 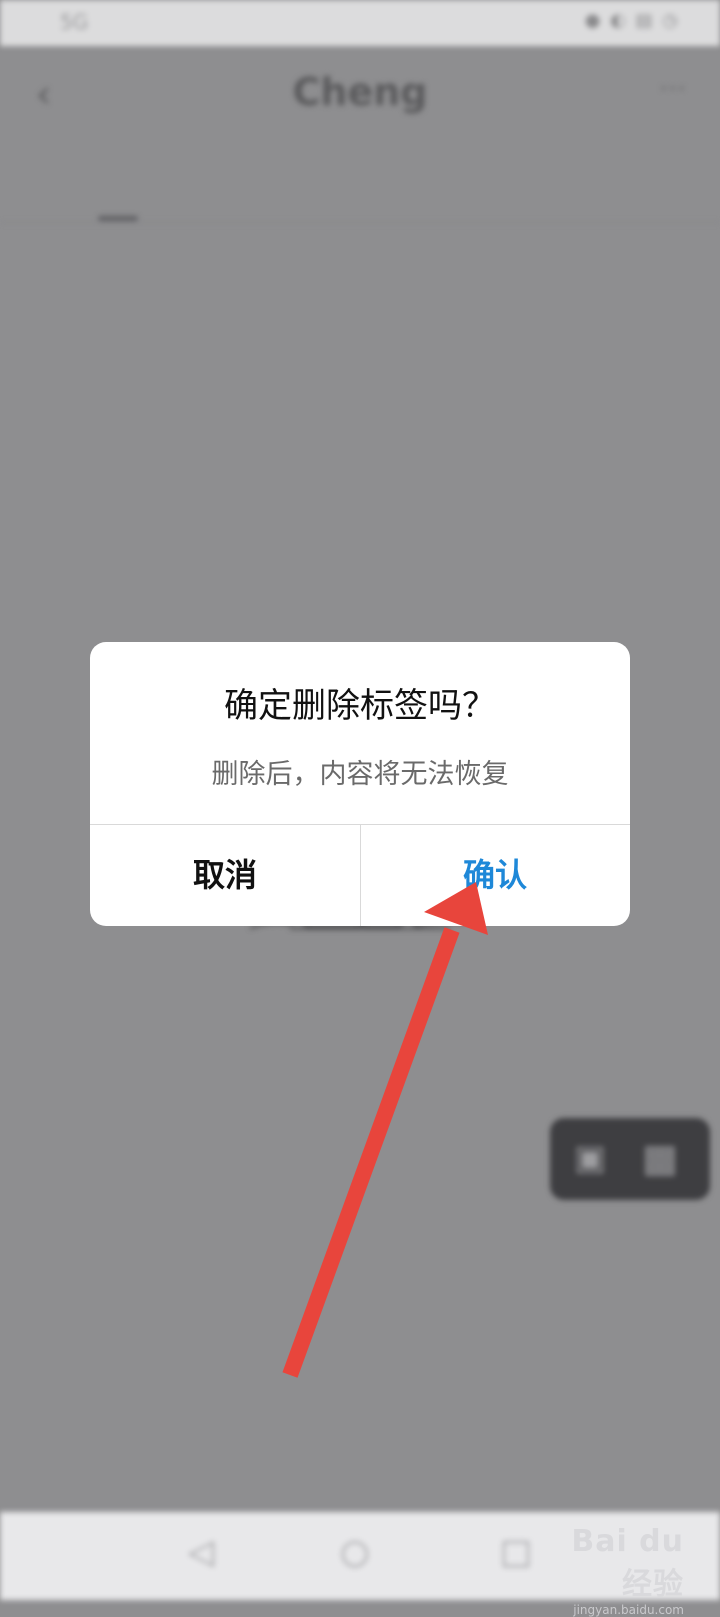 What do you see at coordinates (355, 1552) in the screenshot?
I see `nav-home-icon: ○` at bounding box center [355, 1552].